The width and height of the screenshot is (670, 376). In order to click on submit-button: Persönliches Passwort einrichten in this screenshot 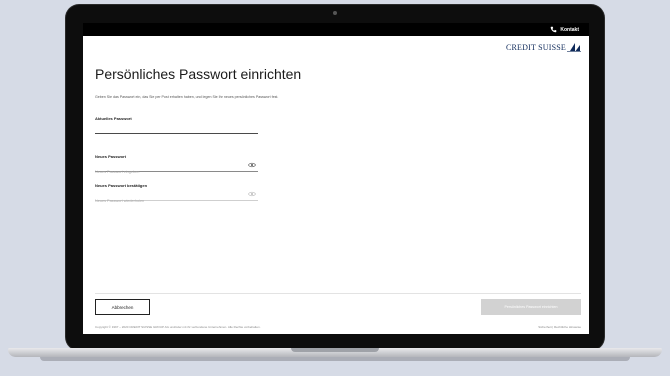, I will do `click(531, 307)`.